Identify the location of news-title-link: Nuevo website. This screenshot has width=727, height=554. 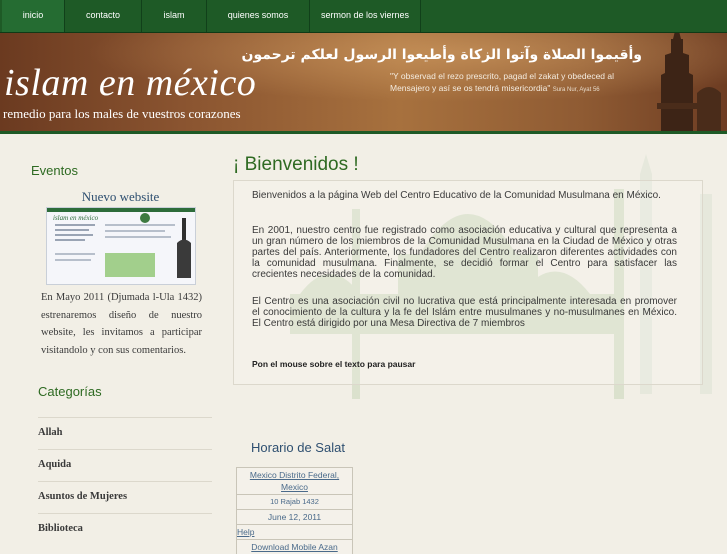
(120, 197).